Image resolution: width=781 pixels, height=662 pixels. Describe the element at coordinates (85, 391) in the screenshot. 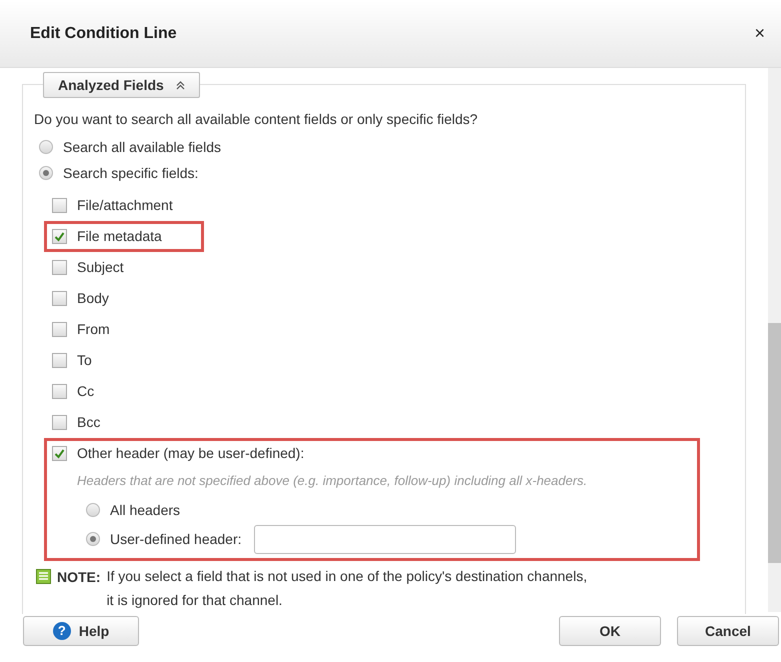

I see `field-label: Cc` at that location.